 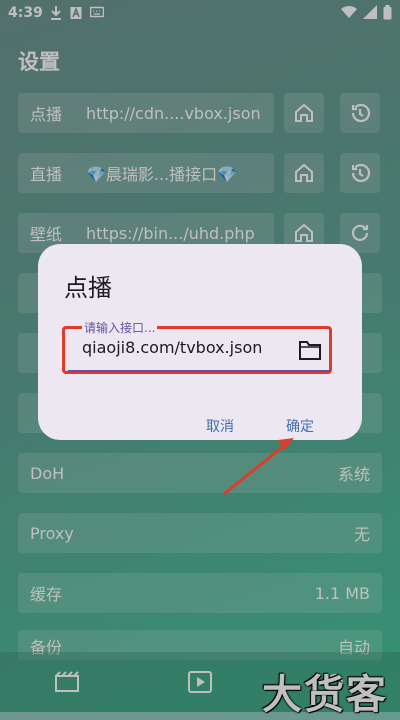 I want to click on url-input: qiaoji8.com/tvbox.json, so click(x=172, y=347).